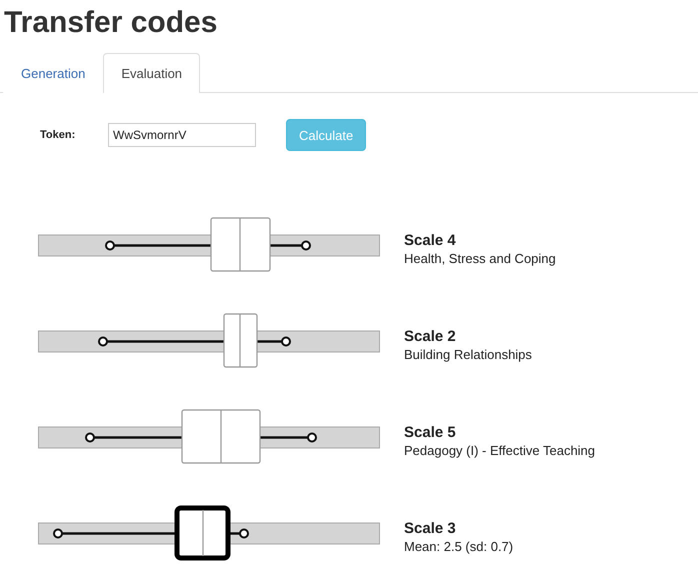 This screenshot has height=570, width=698. What do you see at coordinates (110, 23) in the screenshot?
I see `page-title: Transfer codes` at bounding box center [110, 23].